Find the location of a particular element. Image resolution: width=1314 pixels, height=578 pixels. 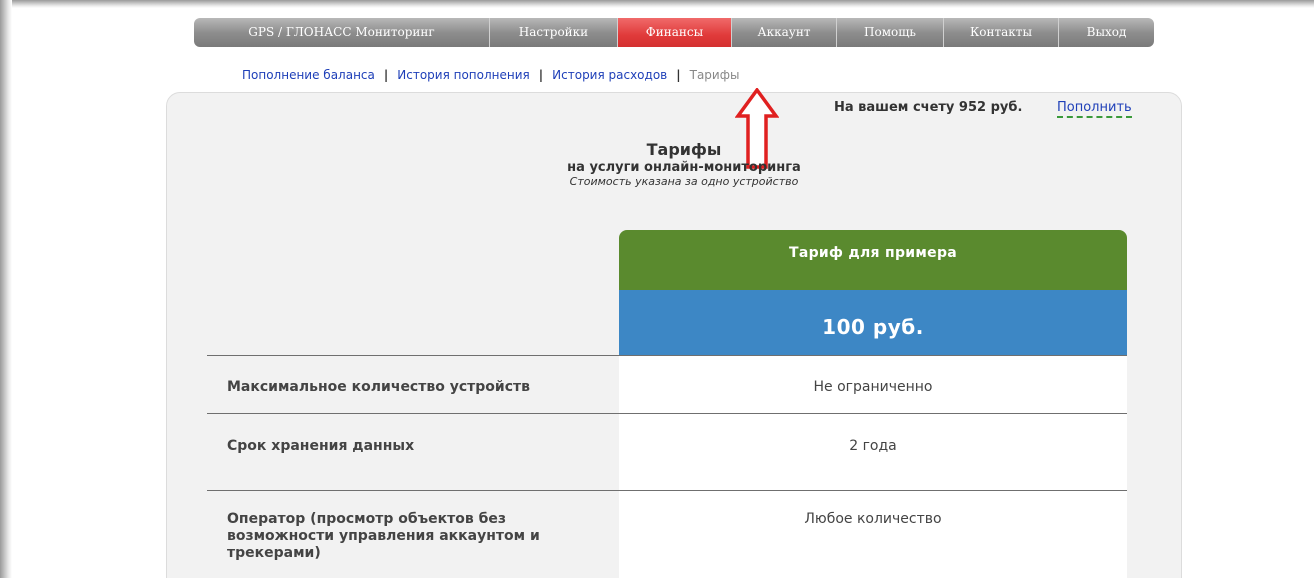

page-title: Тарифы is located at coordinates (684, 149).